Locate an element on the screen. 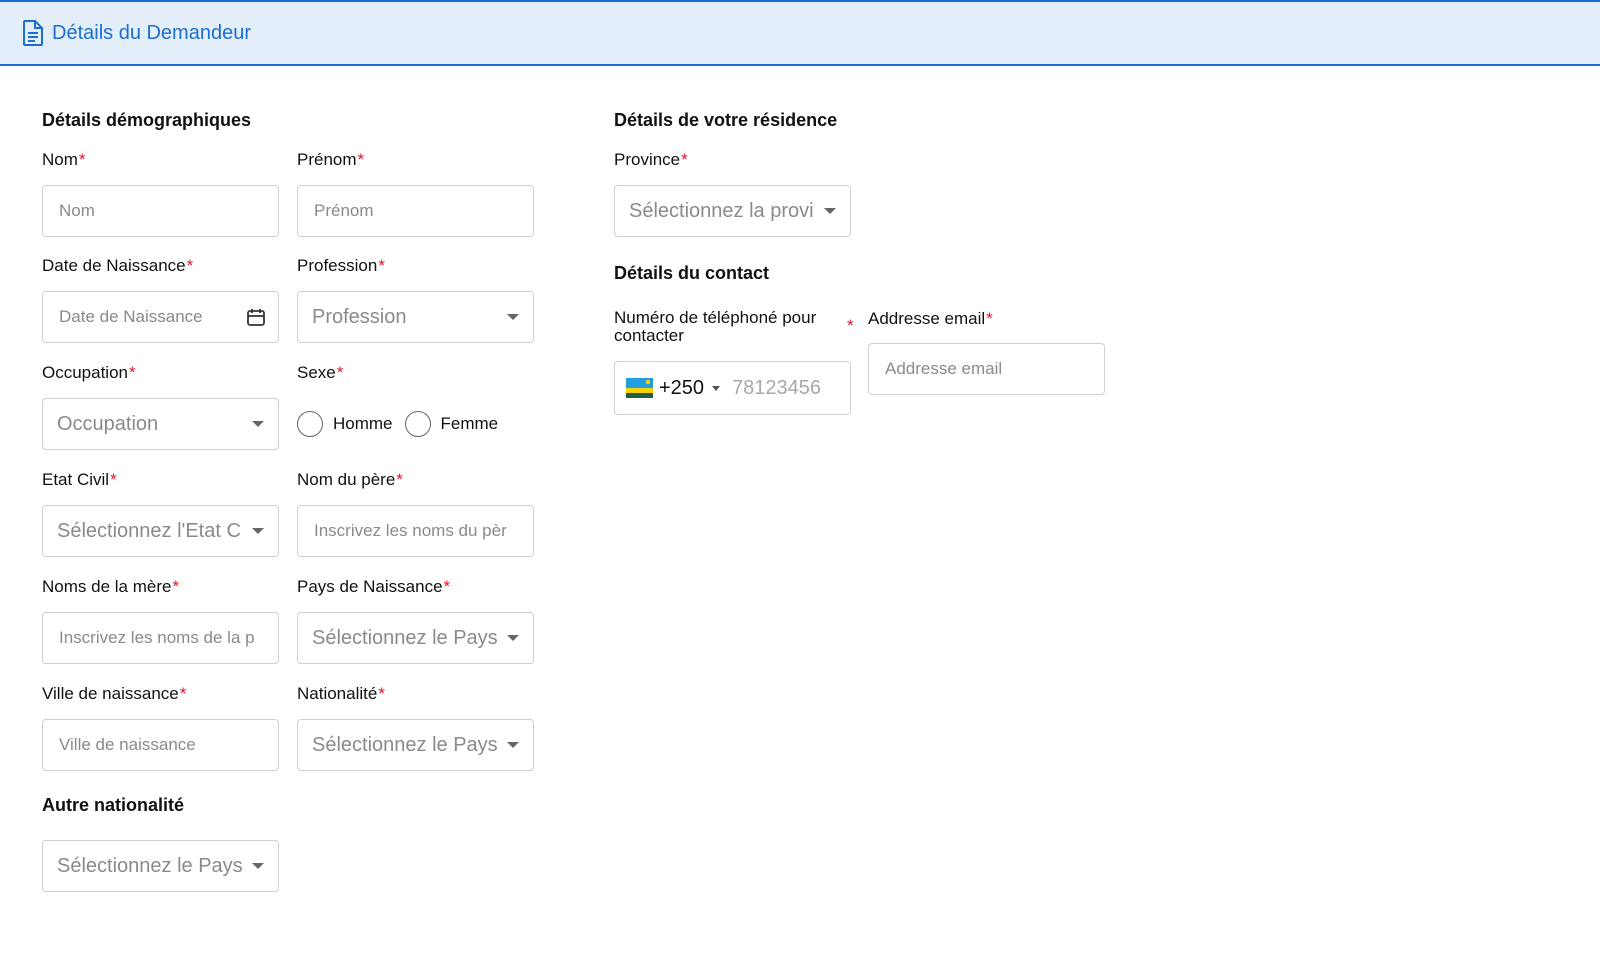 This screenshot has height=969, width=1600. email-input is located at coordinates (986, 369).